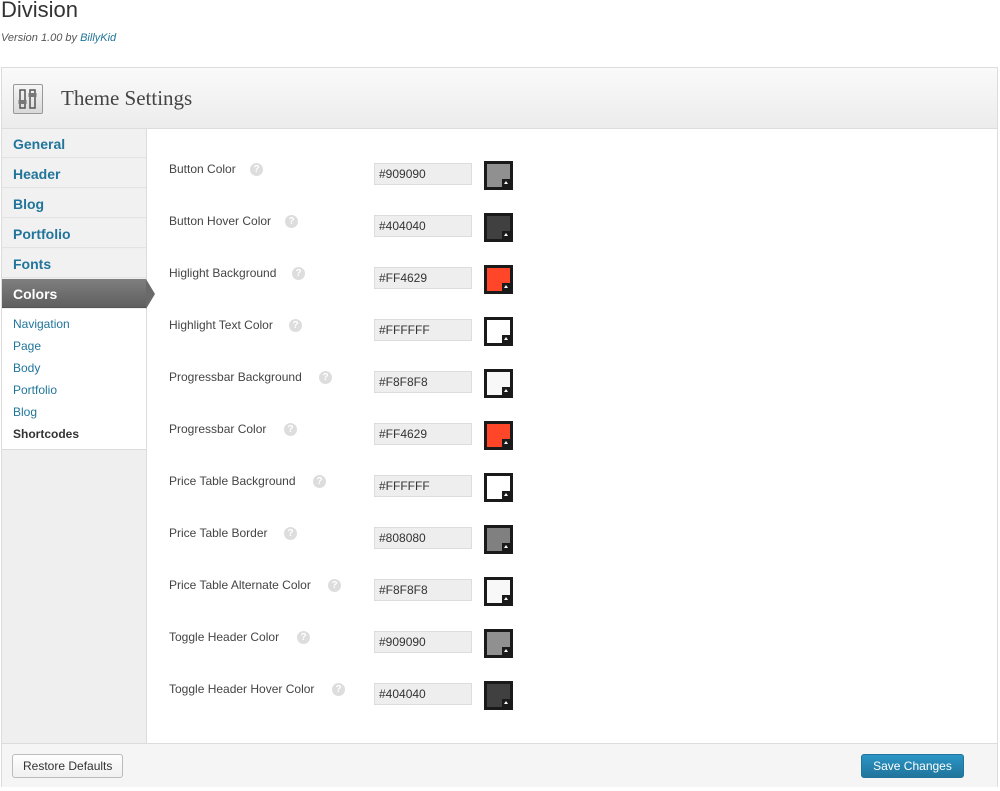 Image resolution: width=1000 pixels, height=791 pixels. Describe the element at coordinates (74, 203) in the screenshot. I see `nav-item-blog: Blog` at that location.